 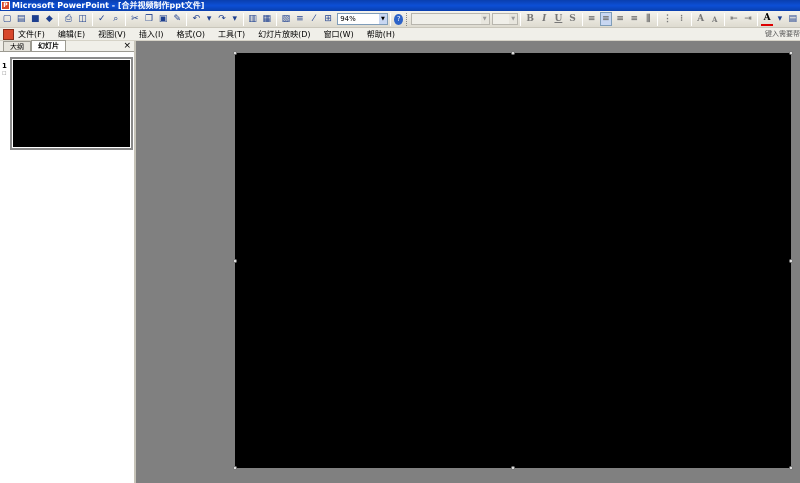 I want to click on menu-insert: 插入(I), so click(x=151, y=34).